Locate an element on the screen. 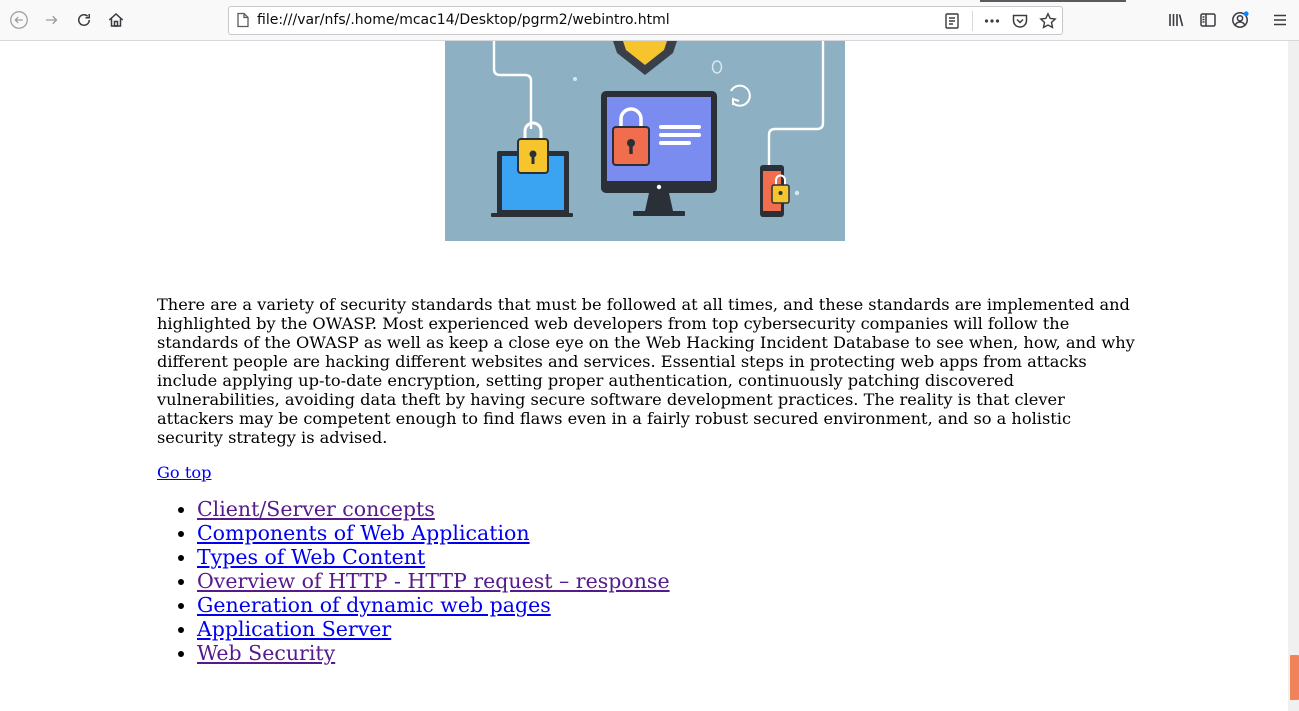  list-item: Types of Web Content is located at coordinates (433, 557).